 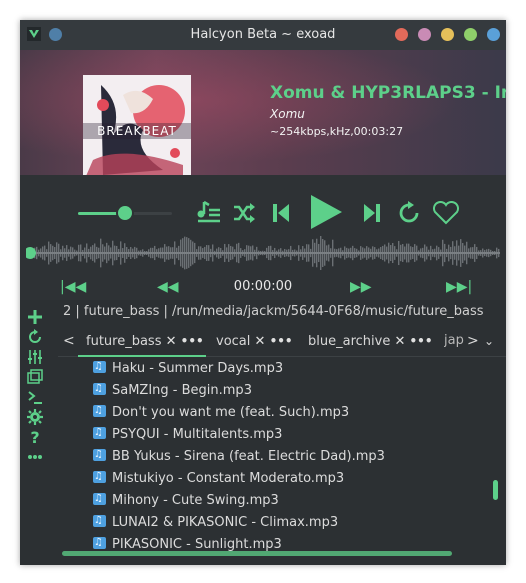 What do you see at coordinates (188, 369) in the screenshot?
I see `list-item: Haku - Summer Days.mp3` at bounding box center [188, 369].